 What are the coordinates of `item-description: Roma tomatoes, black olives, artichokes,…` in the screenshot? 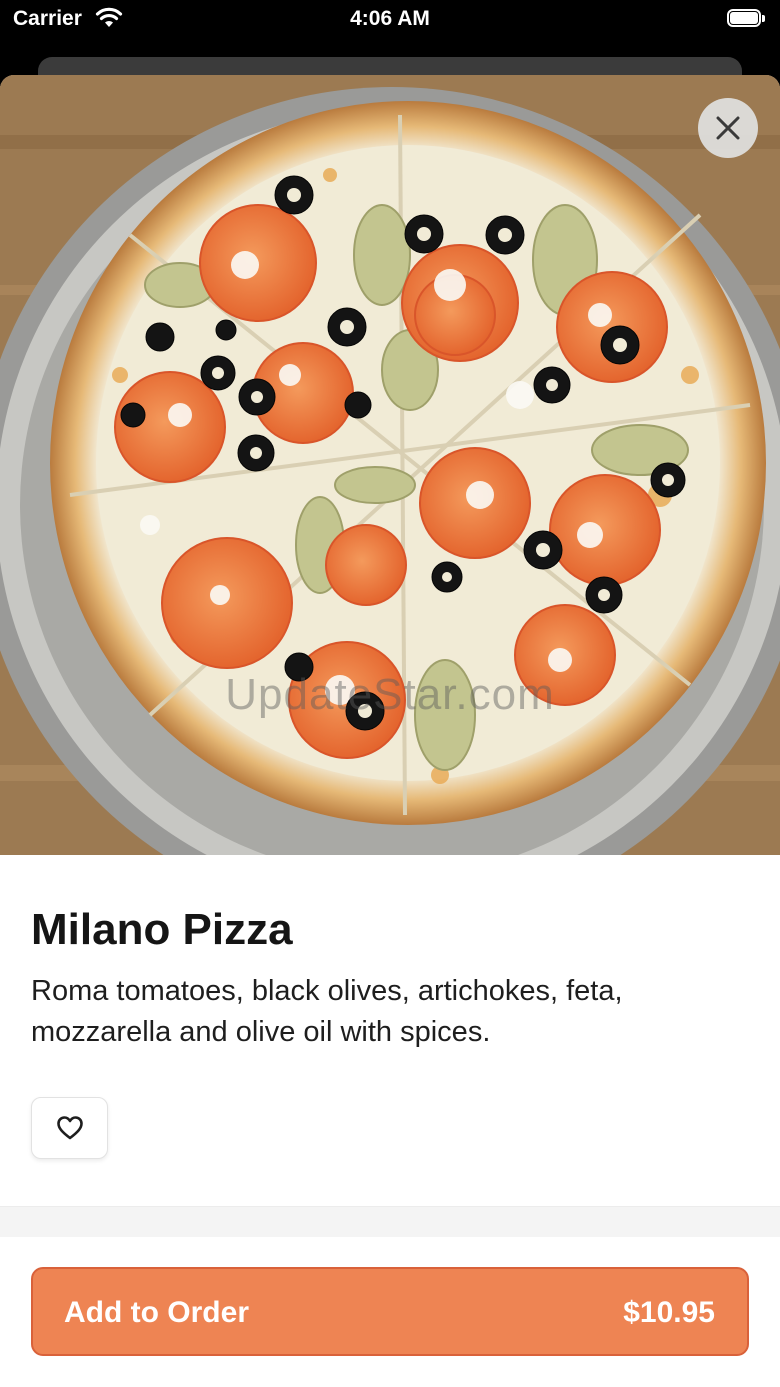 It's located at (327, 1011).